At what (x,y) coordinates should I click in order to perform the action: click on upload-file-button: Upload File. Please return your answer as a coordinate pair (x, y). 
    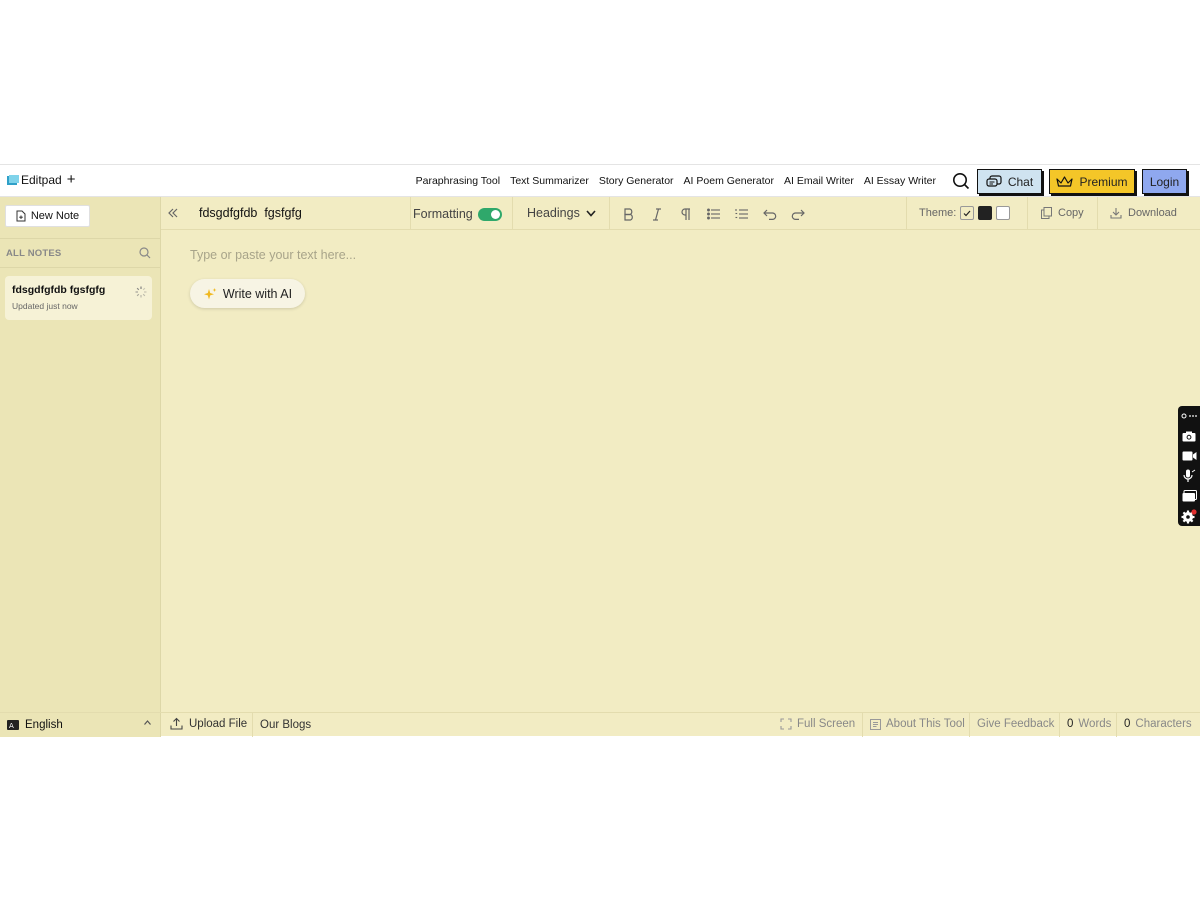
    Looking at the image, I should click on (208, 723).